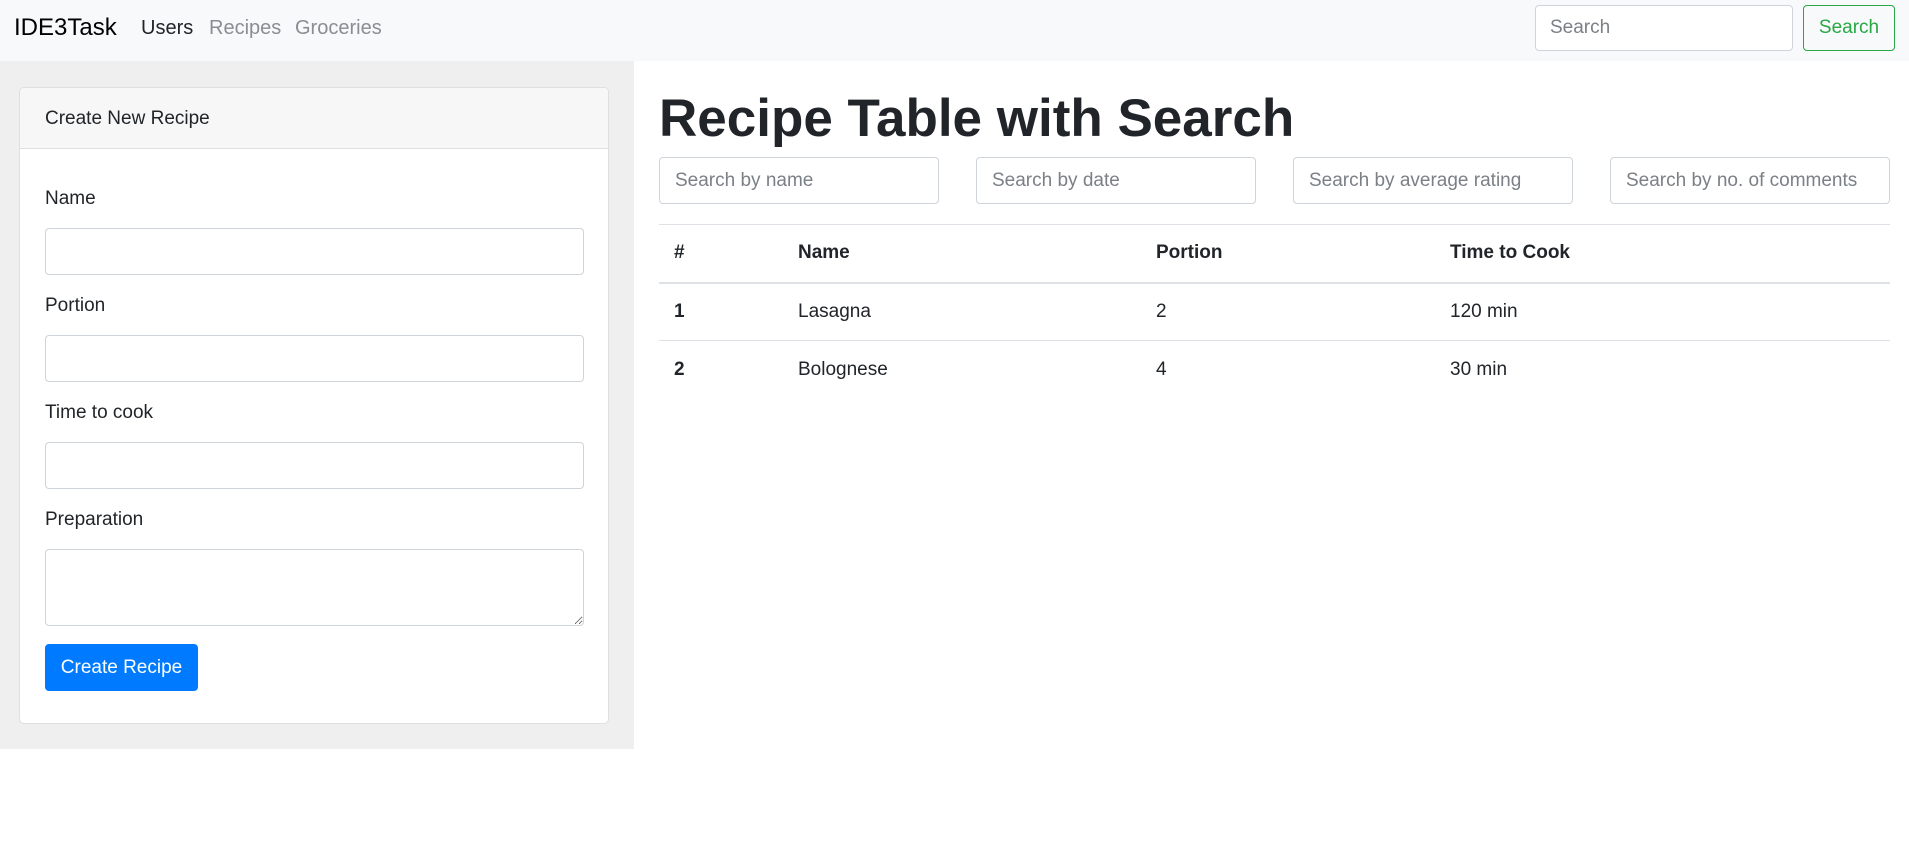  Describe the element at coordinates (75, 305) in the screenshot. I see `portion-label: Portion` at that location.